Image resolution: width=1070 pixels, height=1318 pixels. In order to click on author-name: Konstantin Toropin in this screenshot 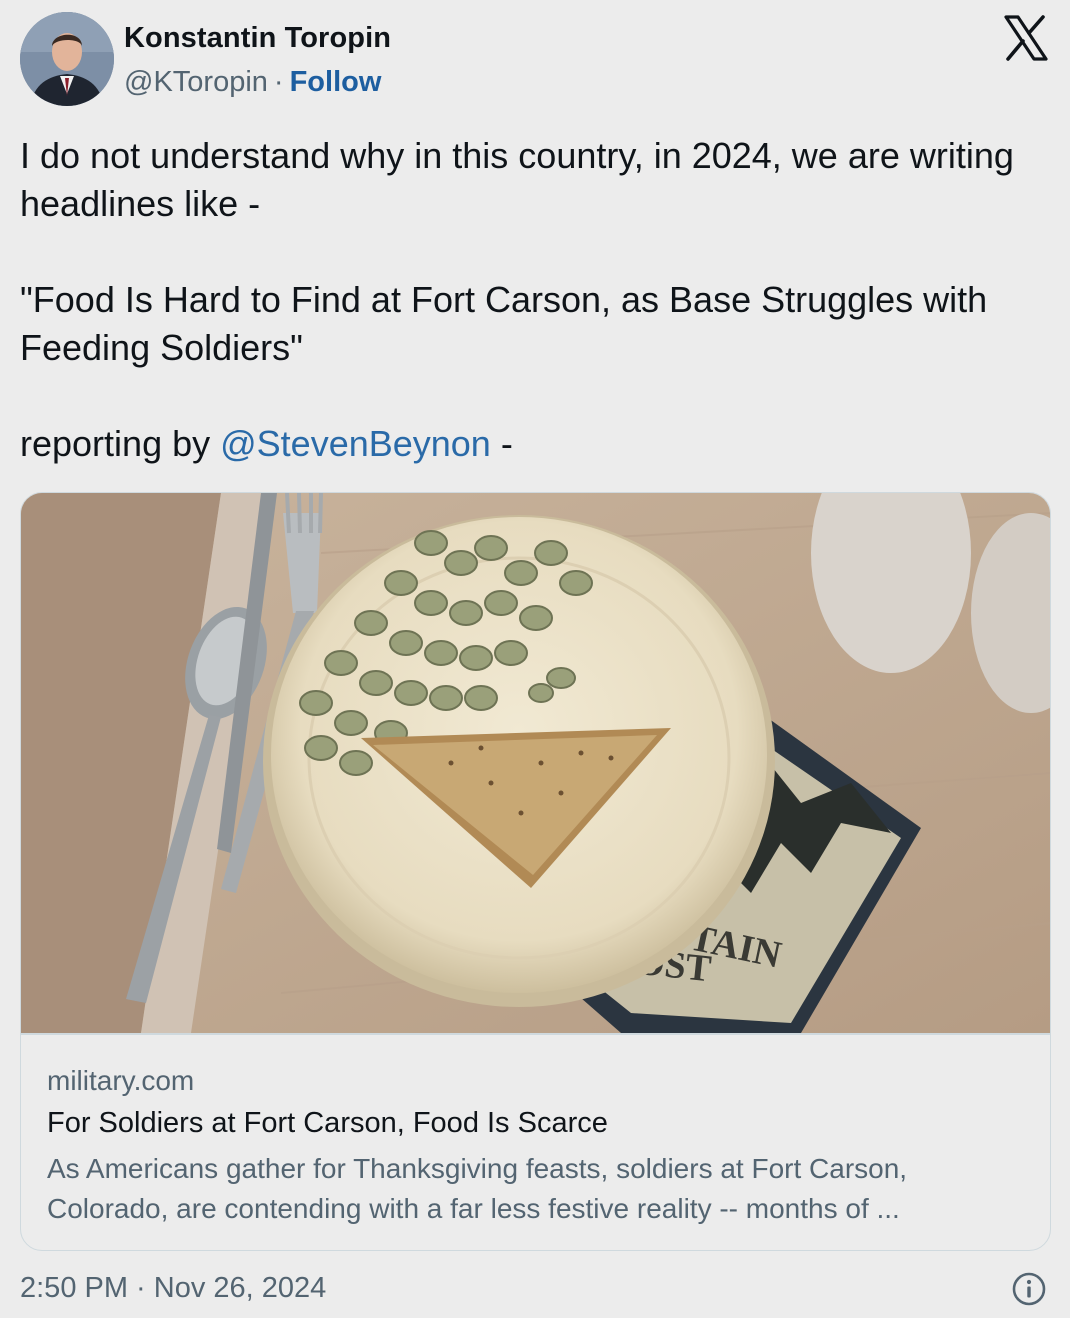, I will do `click(257, 38)`.